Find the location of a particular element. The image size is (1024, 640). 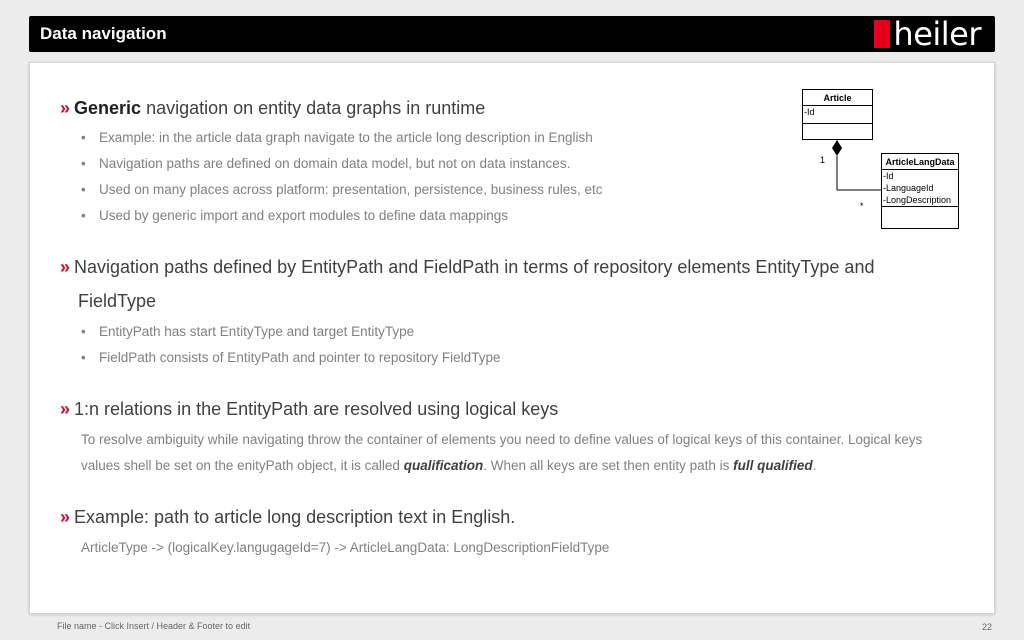

composition-diamond-icon is located at coordinates (837, 148).